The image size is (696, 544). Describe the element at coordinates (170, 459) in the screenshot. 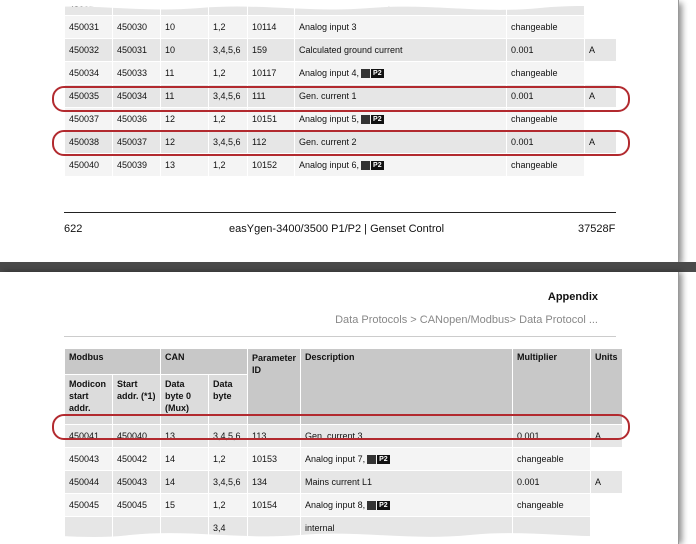

I see `cell-text: 14` at that location.